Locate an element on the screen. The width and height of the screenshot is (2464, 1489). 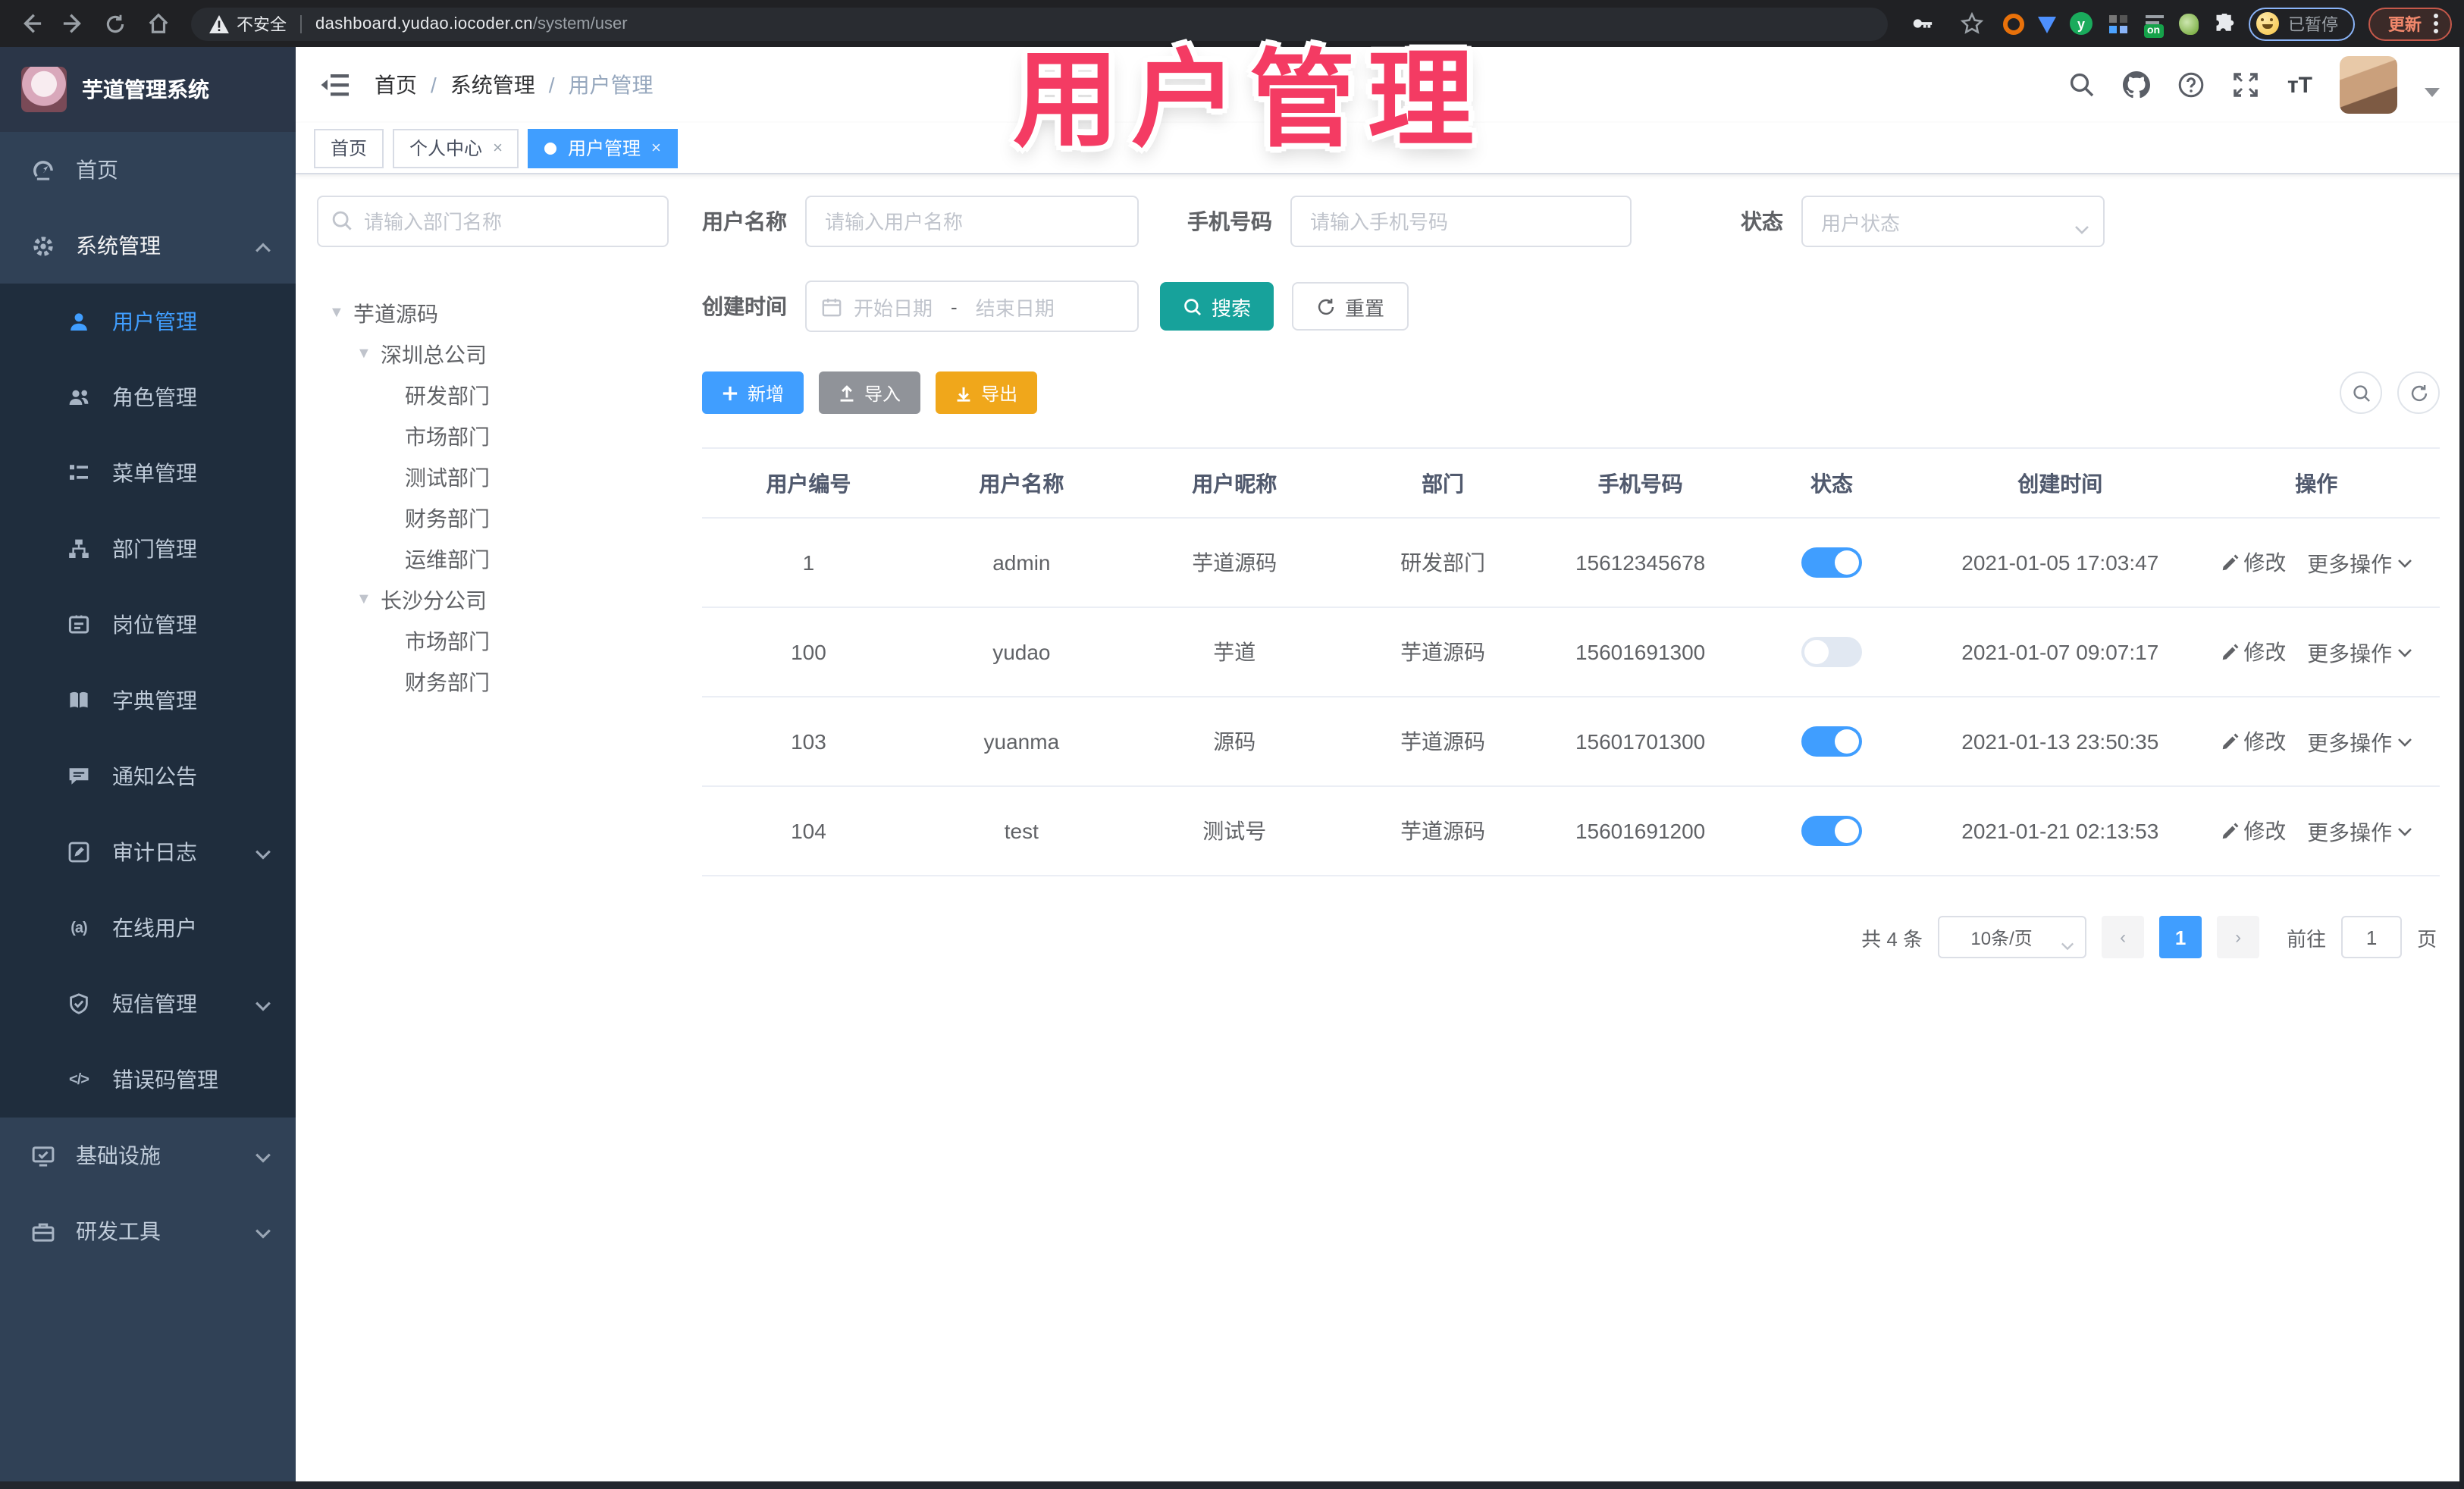
tree-node: 研发部门 is located at coordinates (493, 395).